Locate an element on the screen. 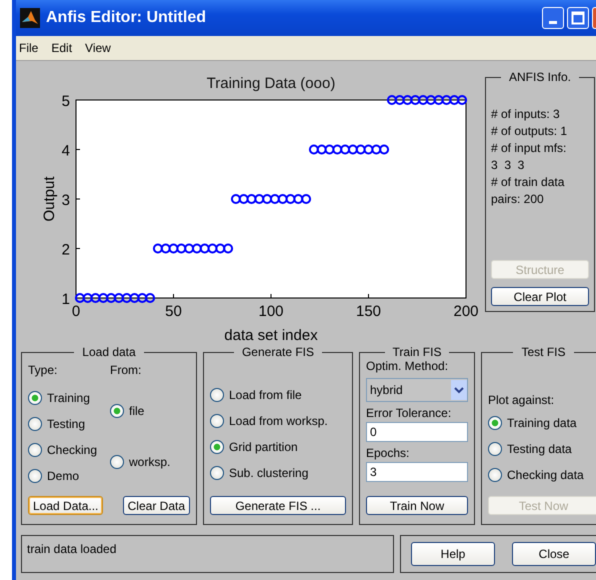 This screenshot has height=580, width=596. y-axis-label: Output is located at coordinates (49, 199).